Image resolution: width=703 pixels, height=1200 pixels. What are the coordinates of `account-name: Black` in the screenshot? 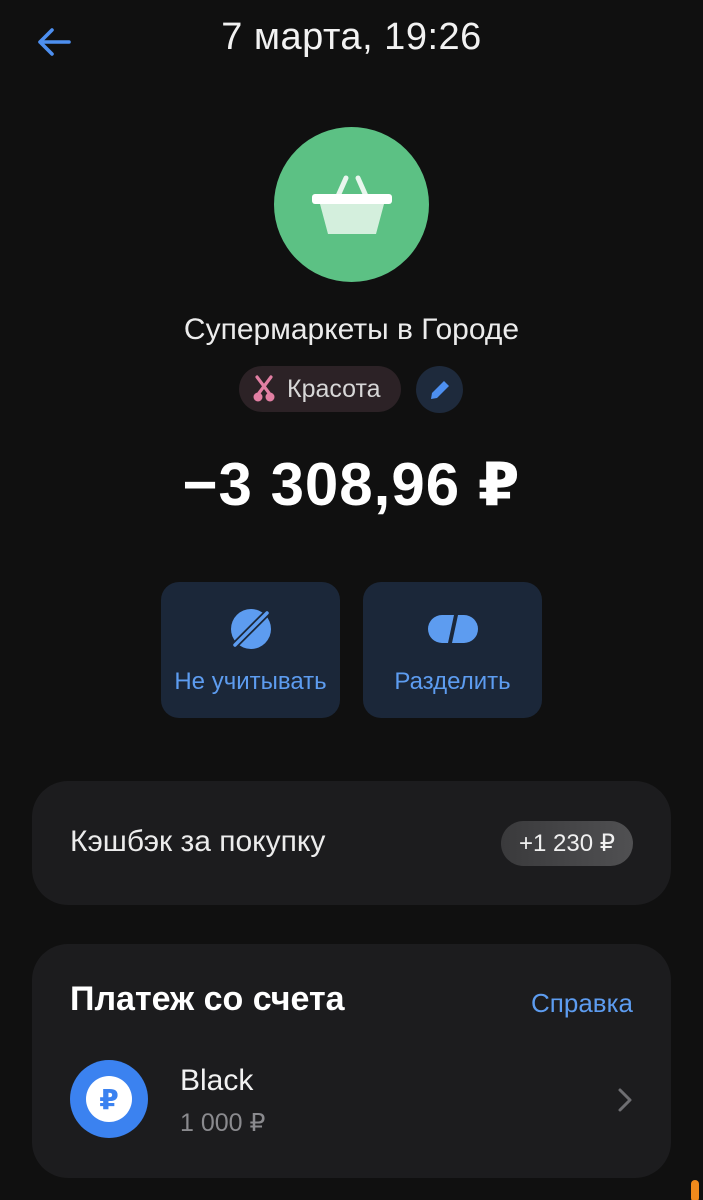 It's located at (217, 1080).